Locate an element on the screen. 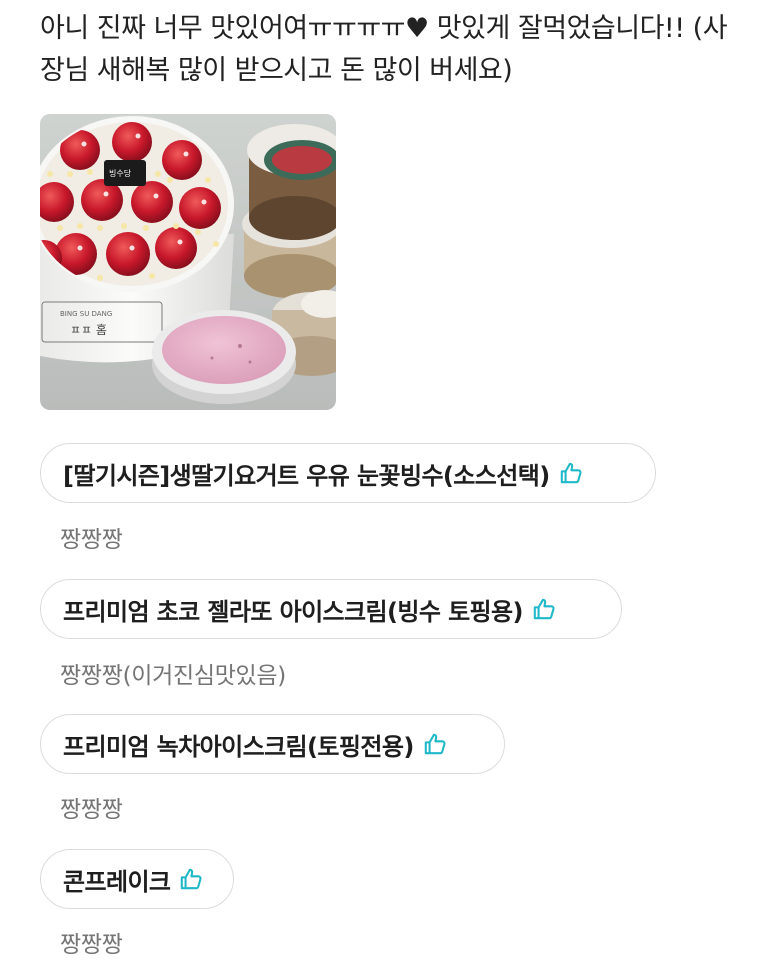 The height and width of the screenshot is (964, 773). bowl-brand-ko: 빙수당 is located at coordinates (120, 173).